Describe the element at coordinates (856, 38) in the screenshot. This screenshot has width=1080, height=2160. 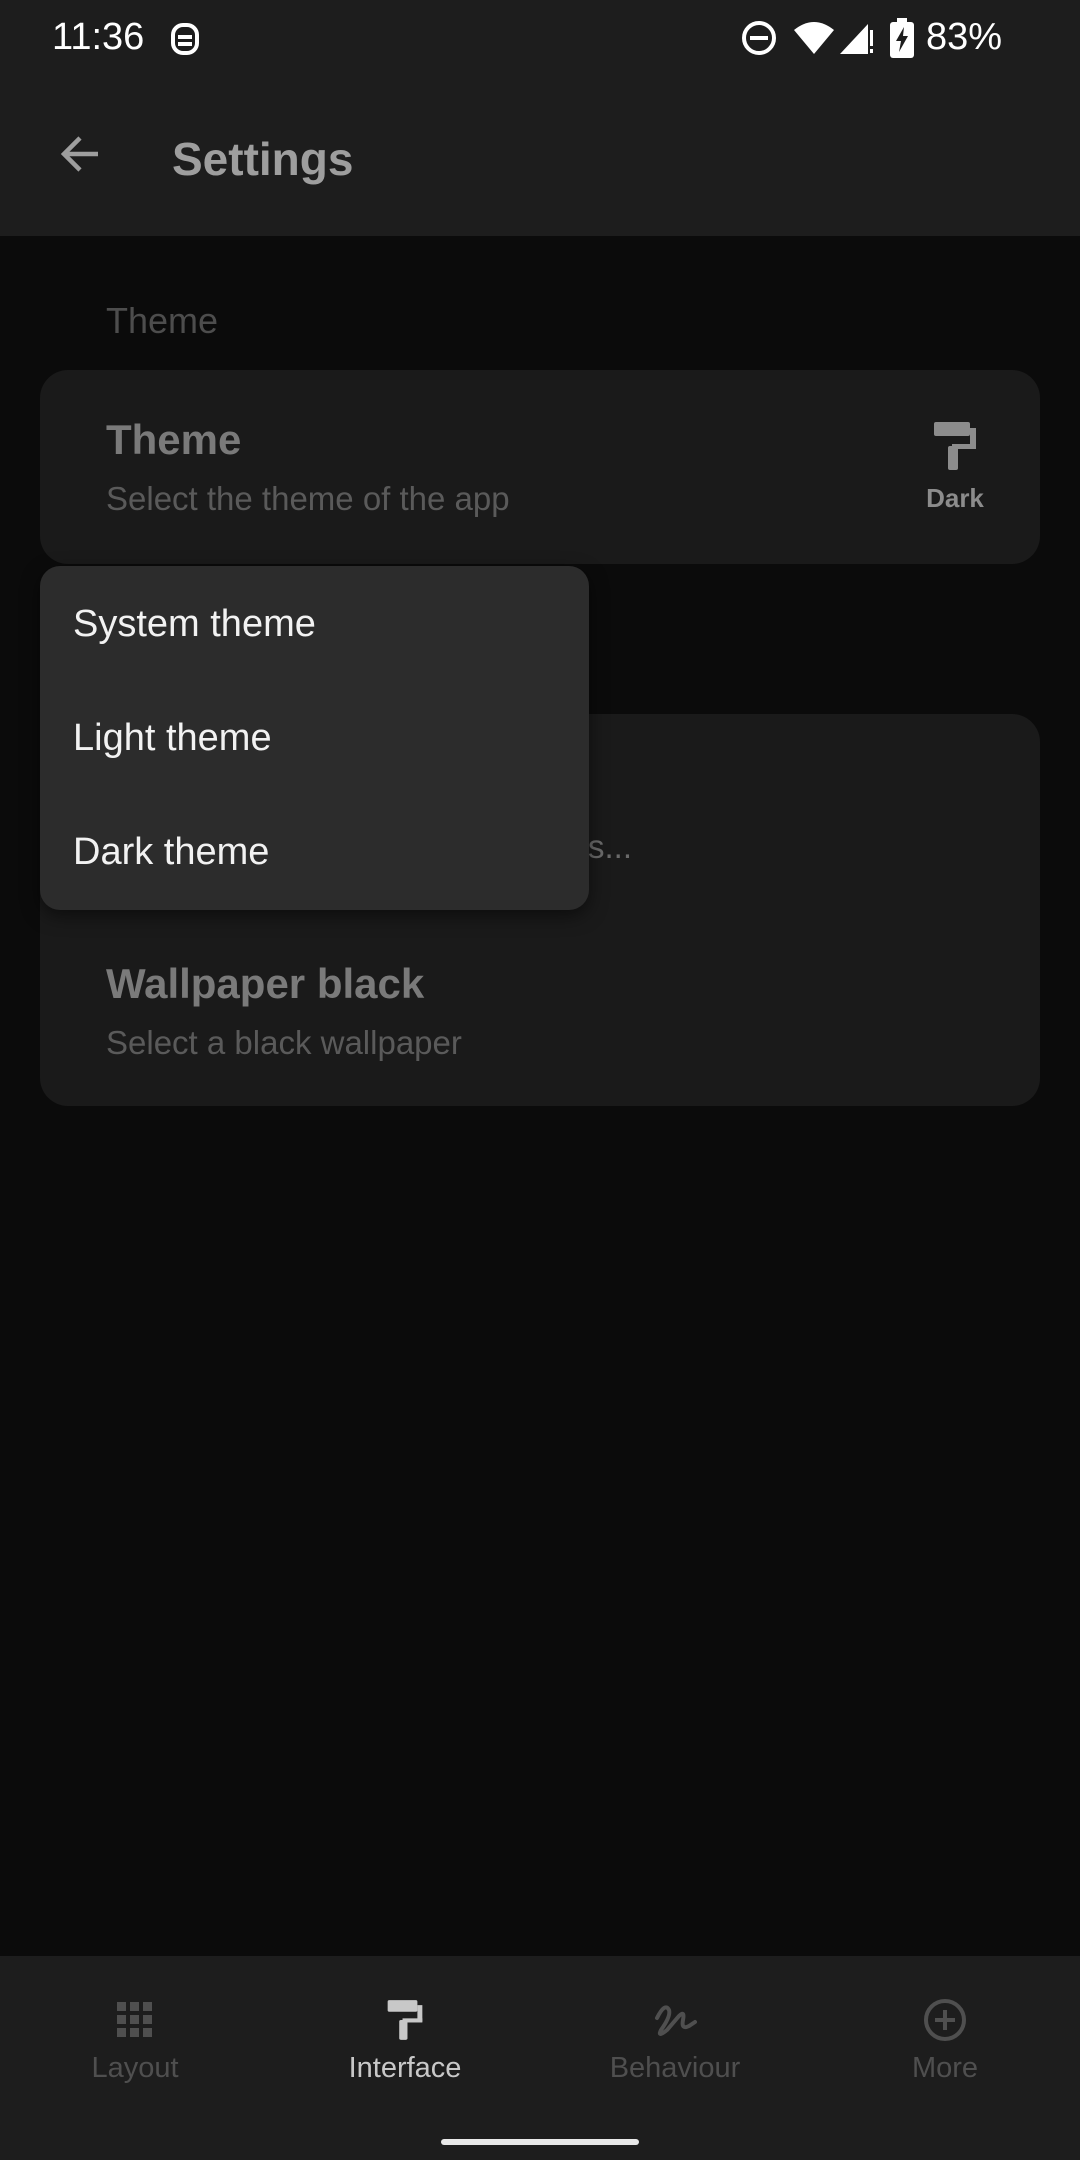
I see `signal-icon` at that location.